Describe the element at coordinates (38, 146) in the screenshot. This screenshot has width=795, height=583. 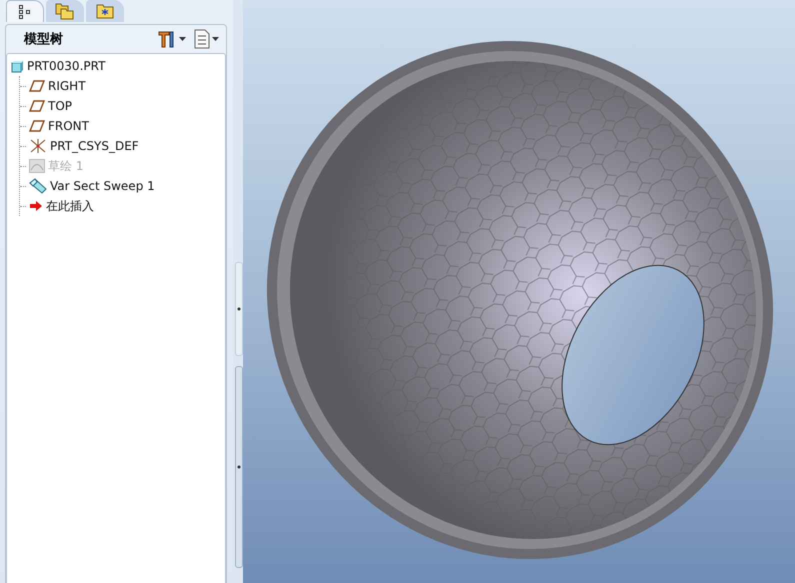
I see `coordinate-system-icon` at that location.